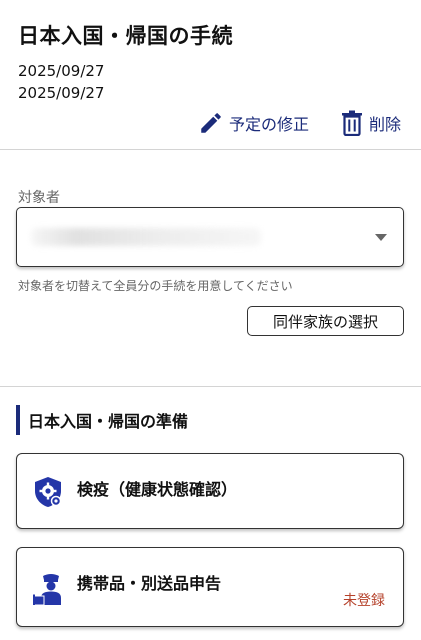 Image resolution: width=421 pixels, height=640 pixels. Describe the element at coordinates (155, 286) in the screenshot. I see `target-person-hint: 対象者を切替えて全員分の手続を用意してください` at that location.